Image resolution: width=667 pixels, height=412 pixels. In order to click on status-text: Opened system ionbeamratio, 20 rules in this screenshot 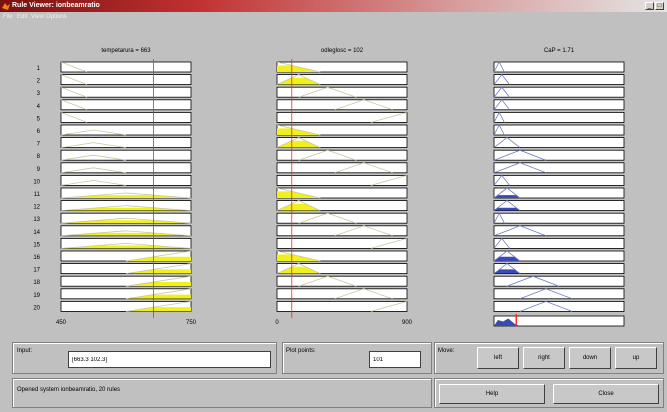, I will do `click(69, 390)`.